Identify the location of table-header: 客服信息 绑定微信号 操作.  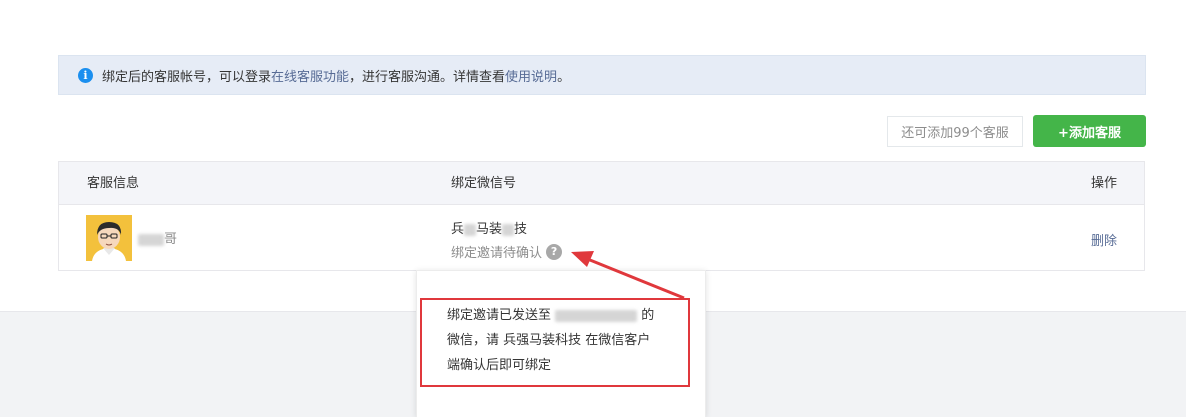
(601, 183).